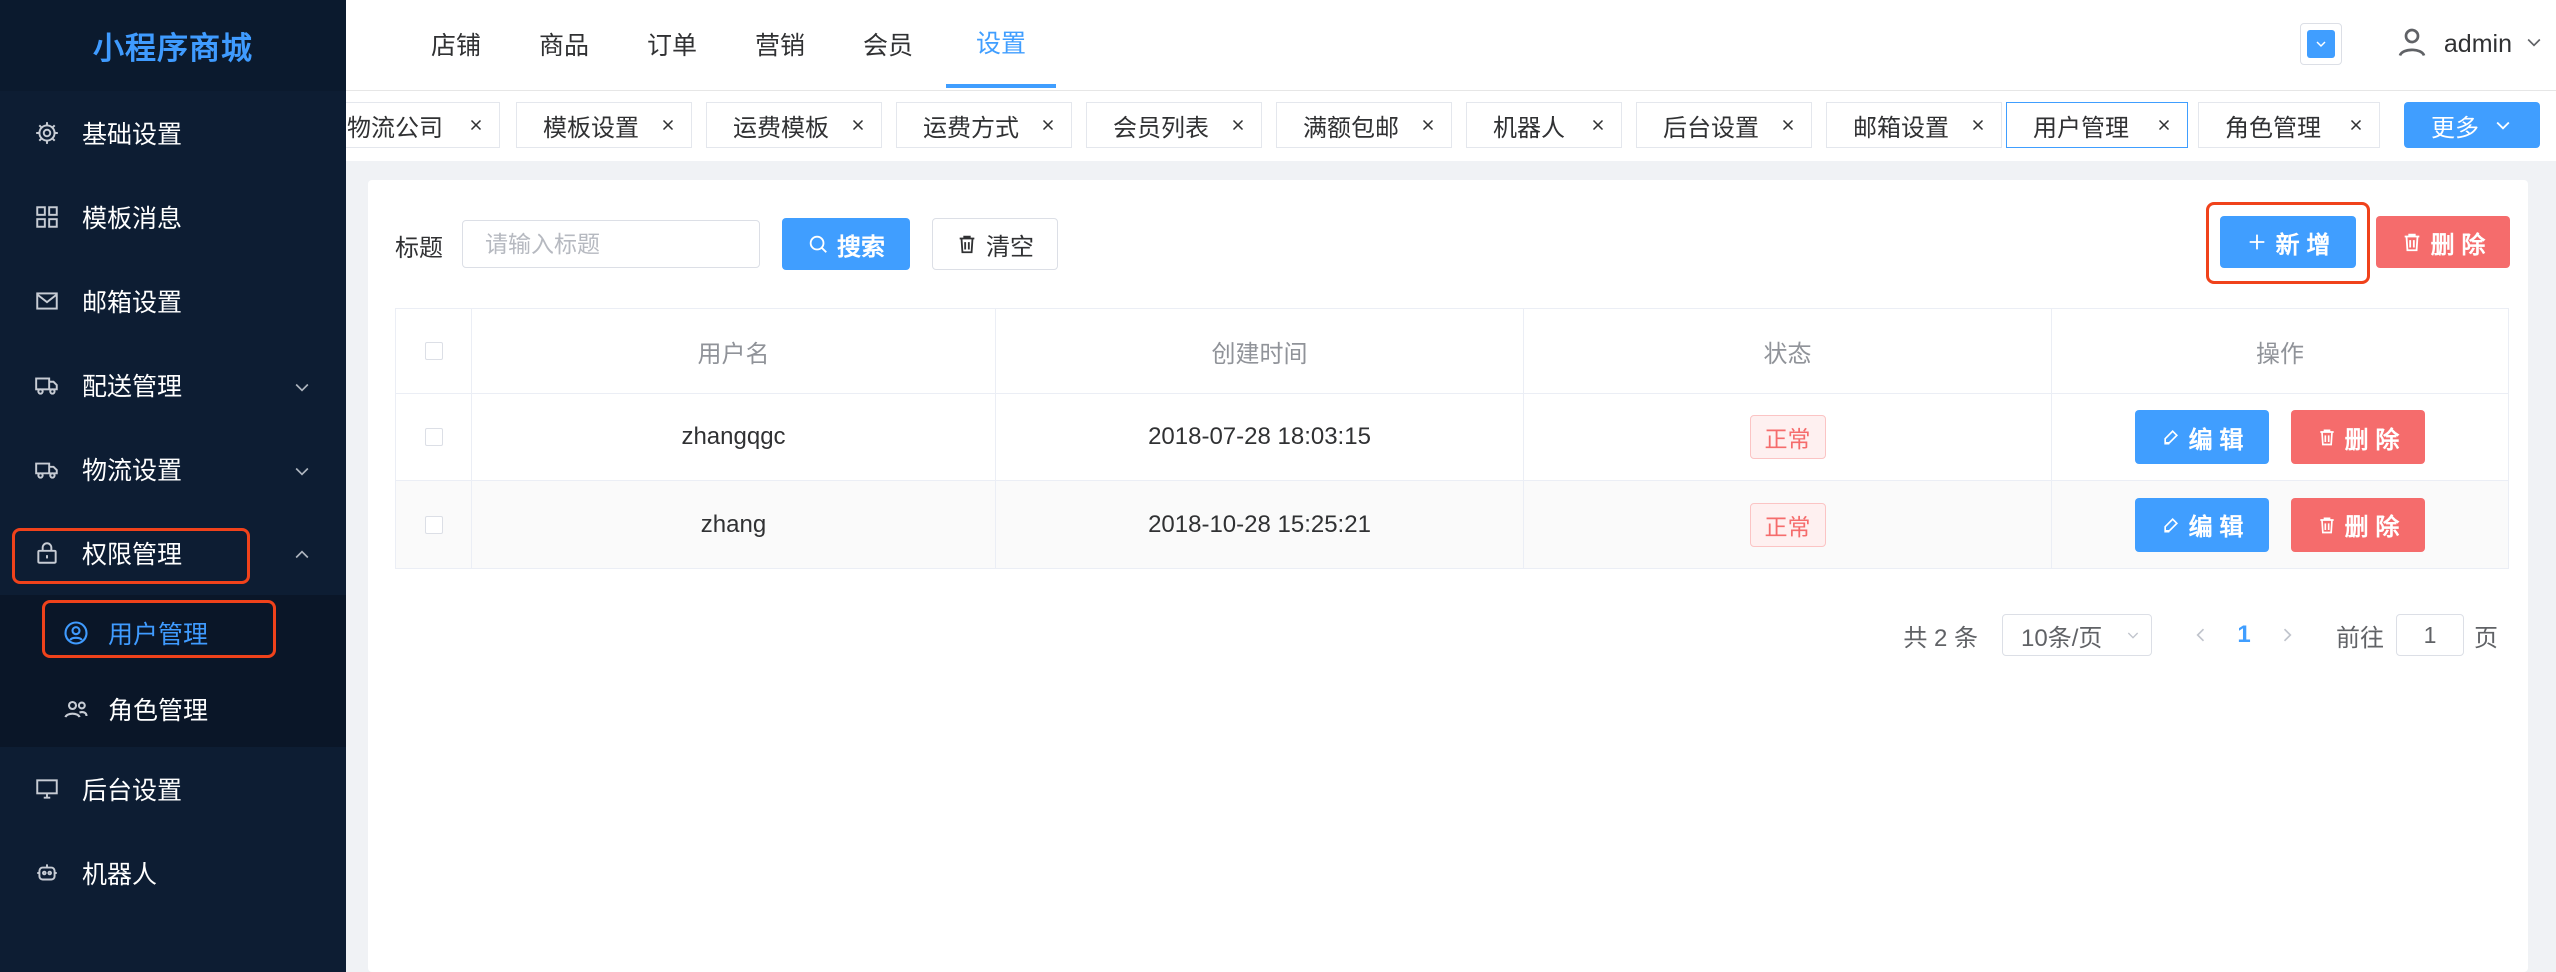 The image size is (2556, 972). I want to click on next-page-button, so click(2287, 635).